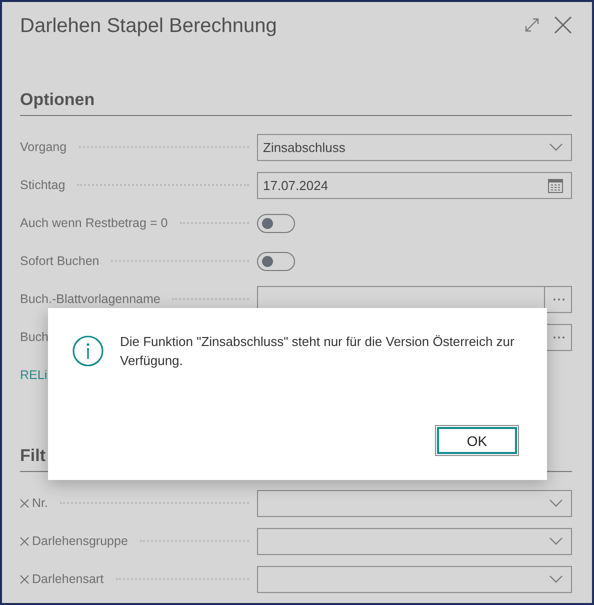 The width and height of the screenshot is (594, 605). What do you see at coordinates (88, 351) in the screenshot?
I see `info-icon` at bounding box center [88, 351].